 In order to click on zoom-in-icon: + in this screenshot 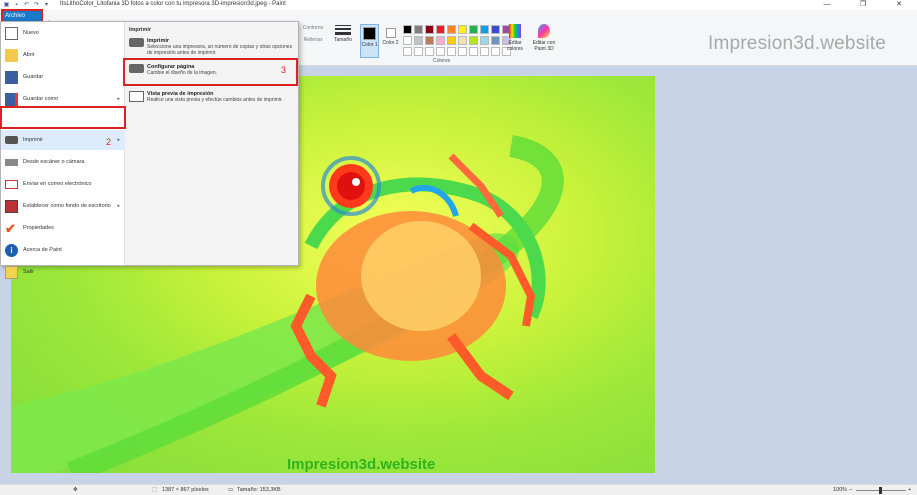, I will do `click(909, 490)`.